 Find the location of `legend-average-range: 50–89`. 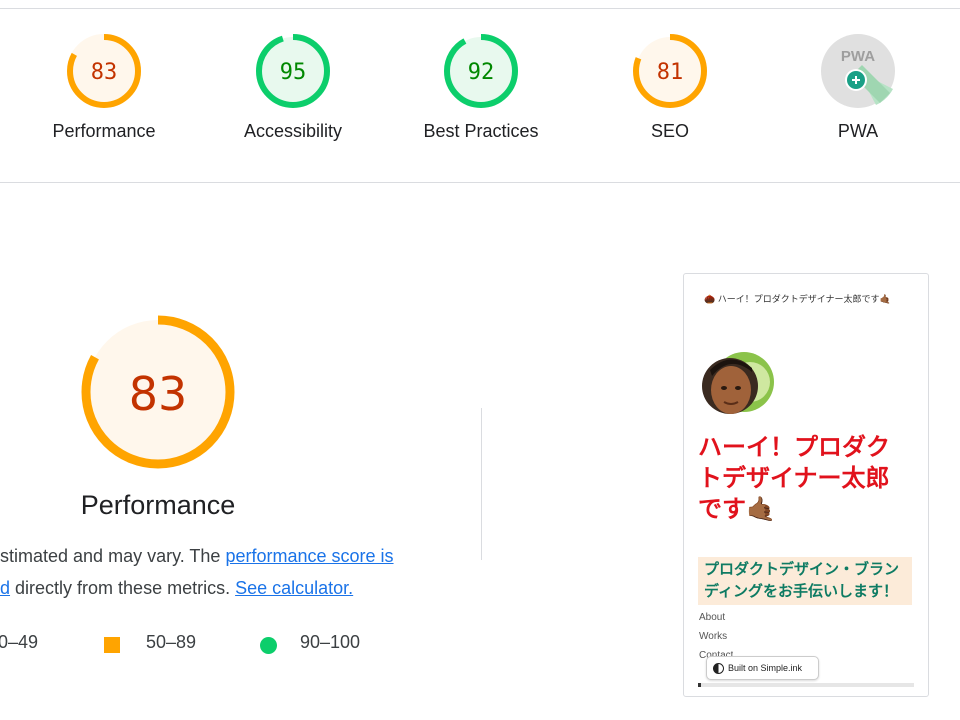

legend-average-range: 50–89 is located at coordinates (171, 642).